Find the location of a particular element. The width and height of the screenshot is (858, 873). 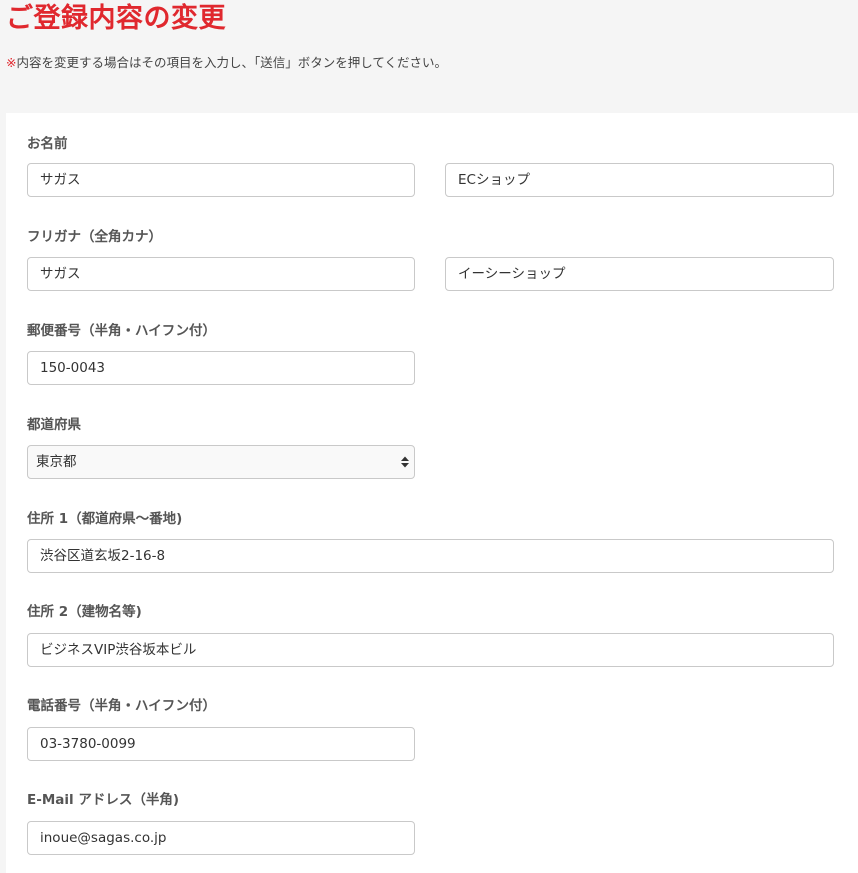

address2-input: ビジネスVIP渋谷坂本ビル is located at coordinates (430, 650).